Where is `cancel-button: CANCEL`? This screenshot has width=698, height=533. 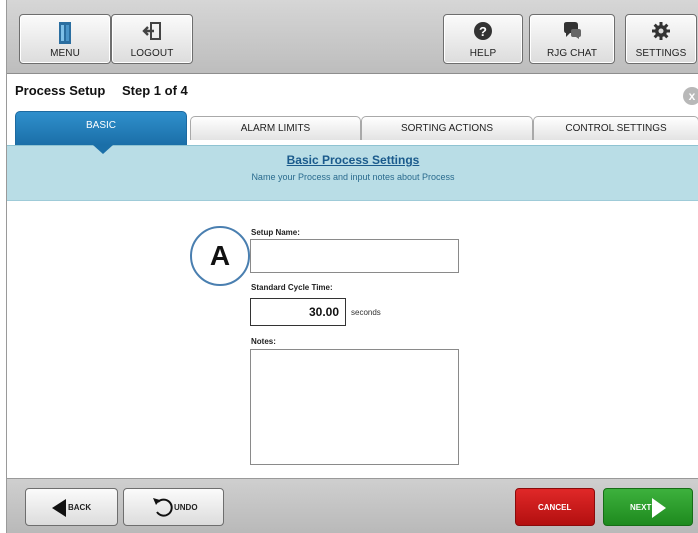
cancel-button: CANCEL is located at coordinates (555, 507).